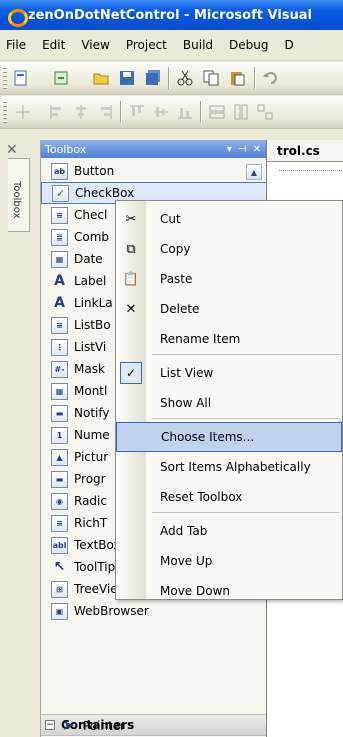 This screenshot has height=737, width=343. Describe the element at coordinates (257, 149) in the screenshot. I see `close-icon: ✕` at that location.